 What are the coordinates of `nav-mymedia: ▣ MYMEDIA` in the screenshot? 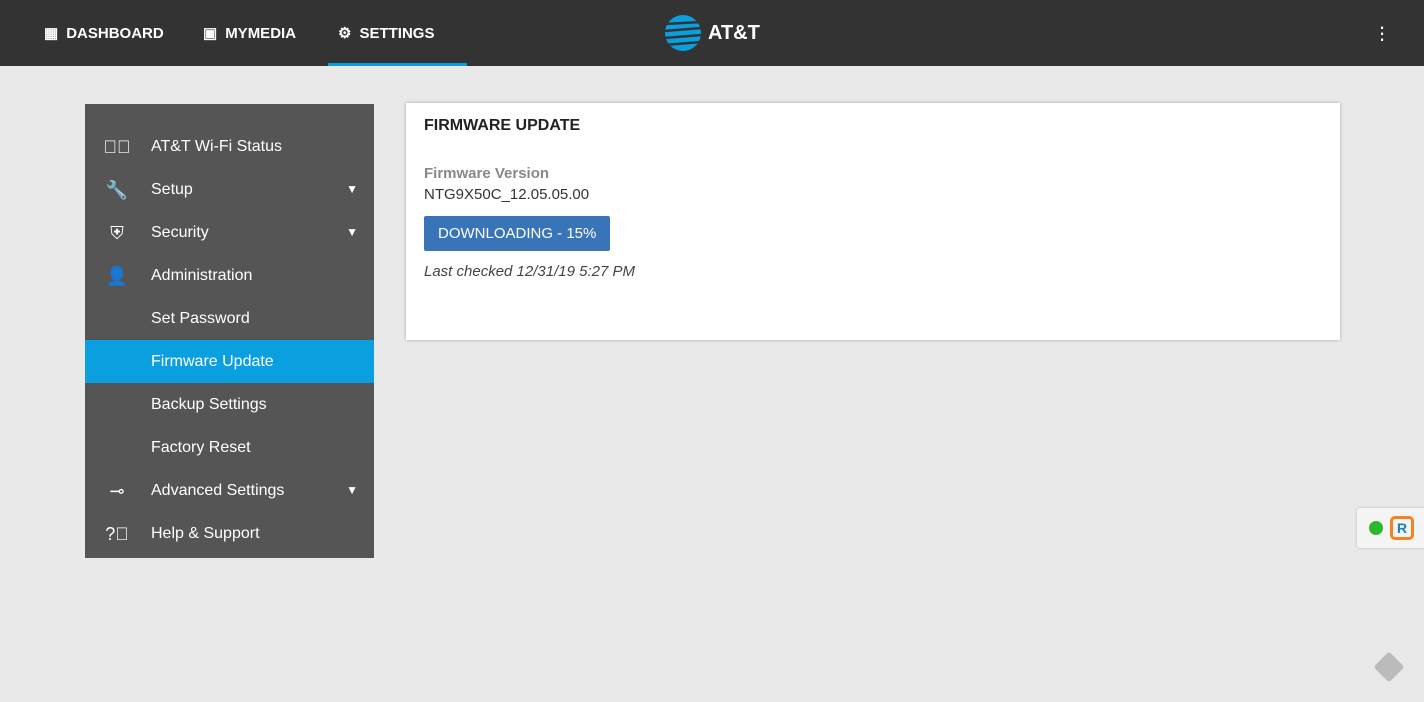 It's located at (249, 33).